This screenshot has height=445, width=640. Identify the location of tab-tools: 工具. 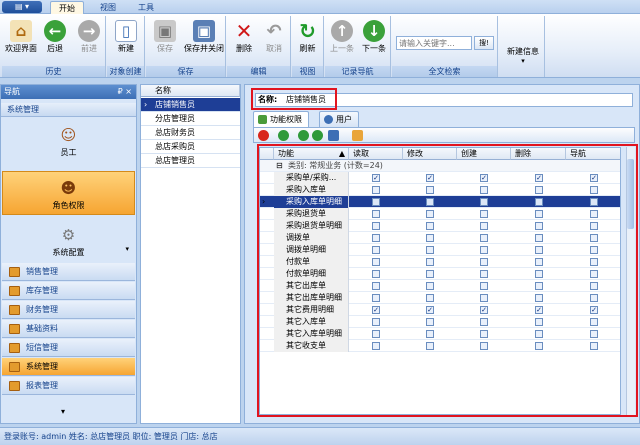
(146, 7).